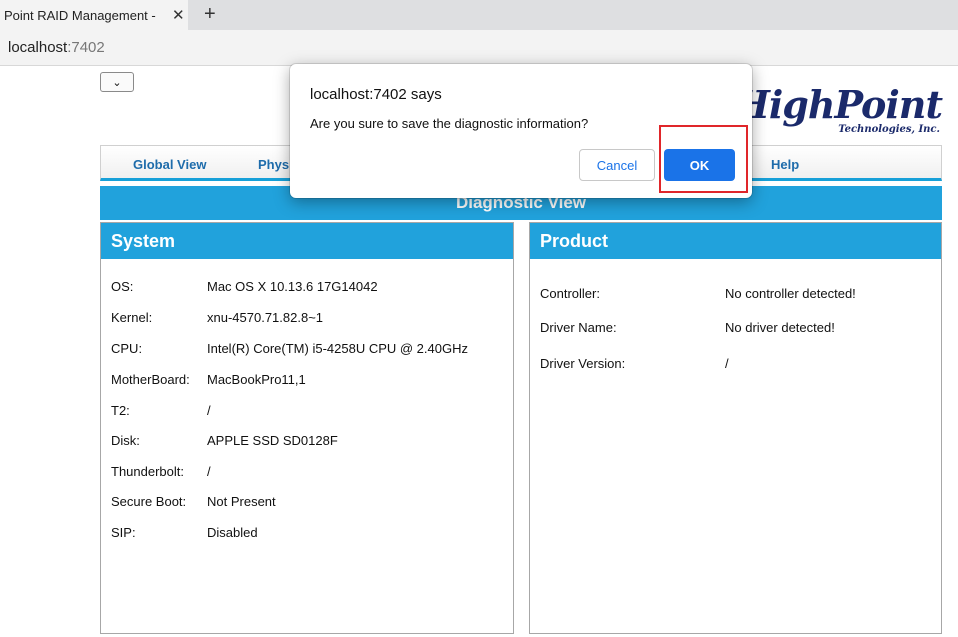 The height and width of the screenshot is (637, 958). I want to click on product-value: No controller detected!, so click(790, 293).